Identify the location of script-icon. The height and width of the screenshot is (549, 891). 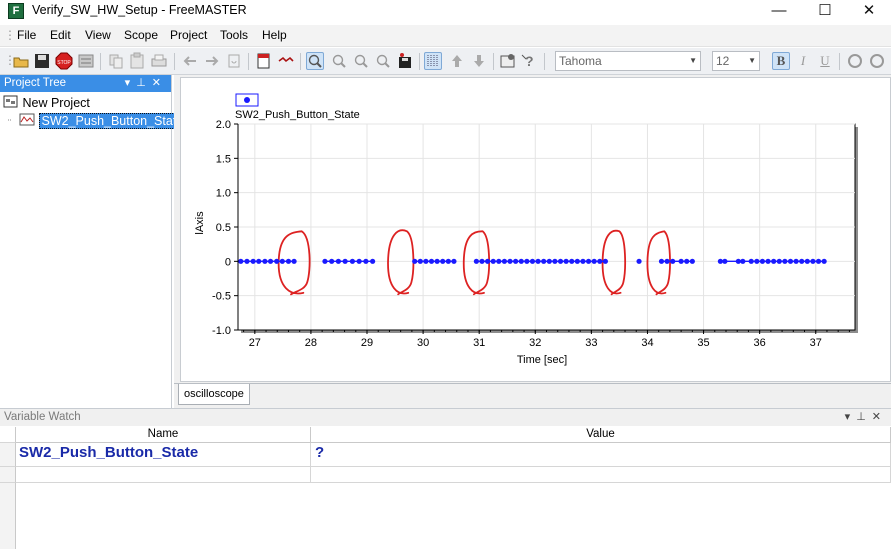
(264, 61).